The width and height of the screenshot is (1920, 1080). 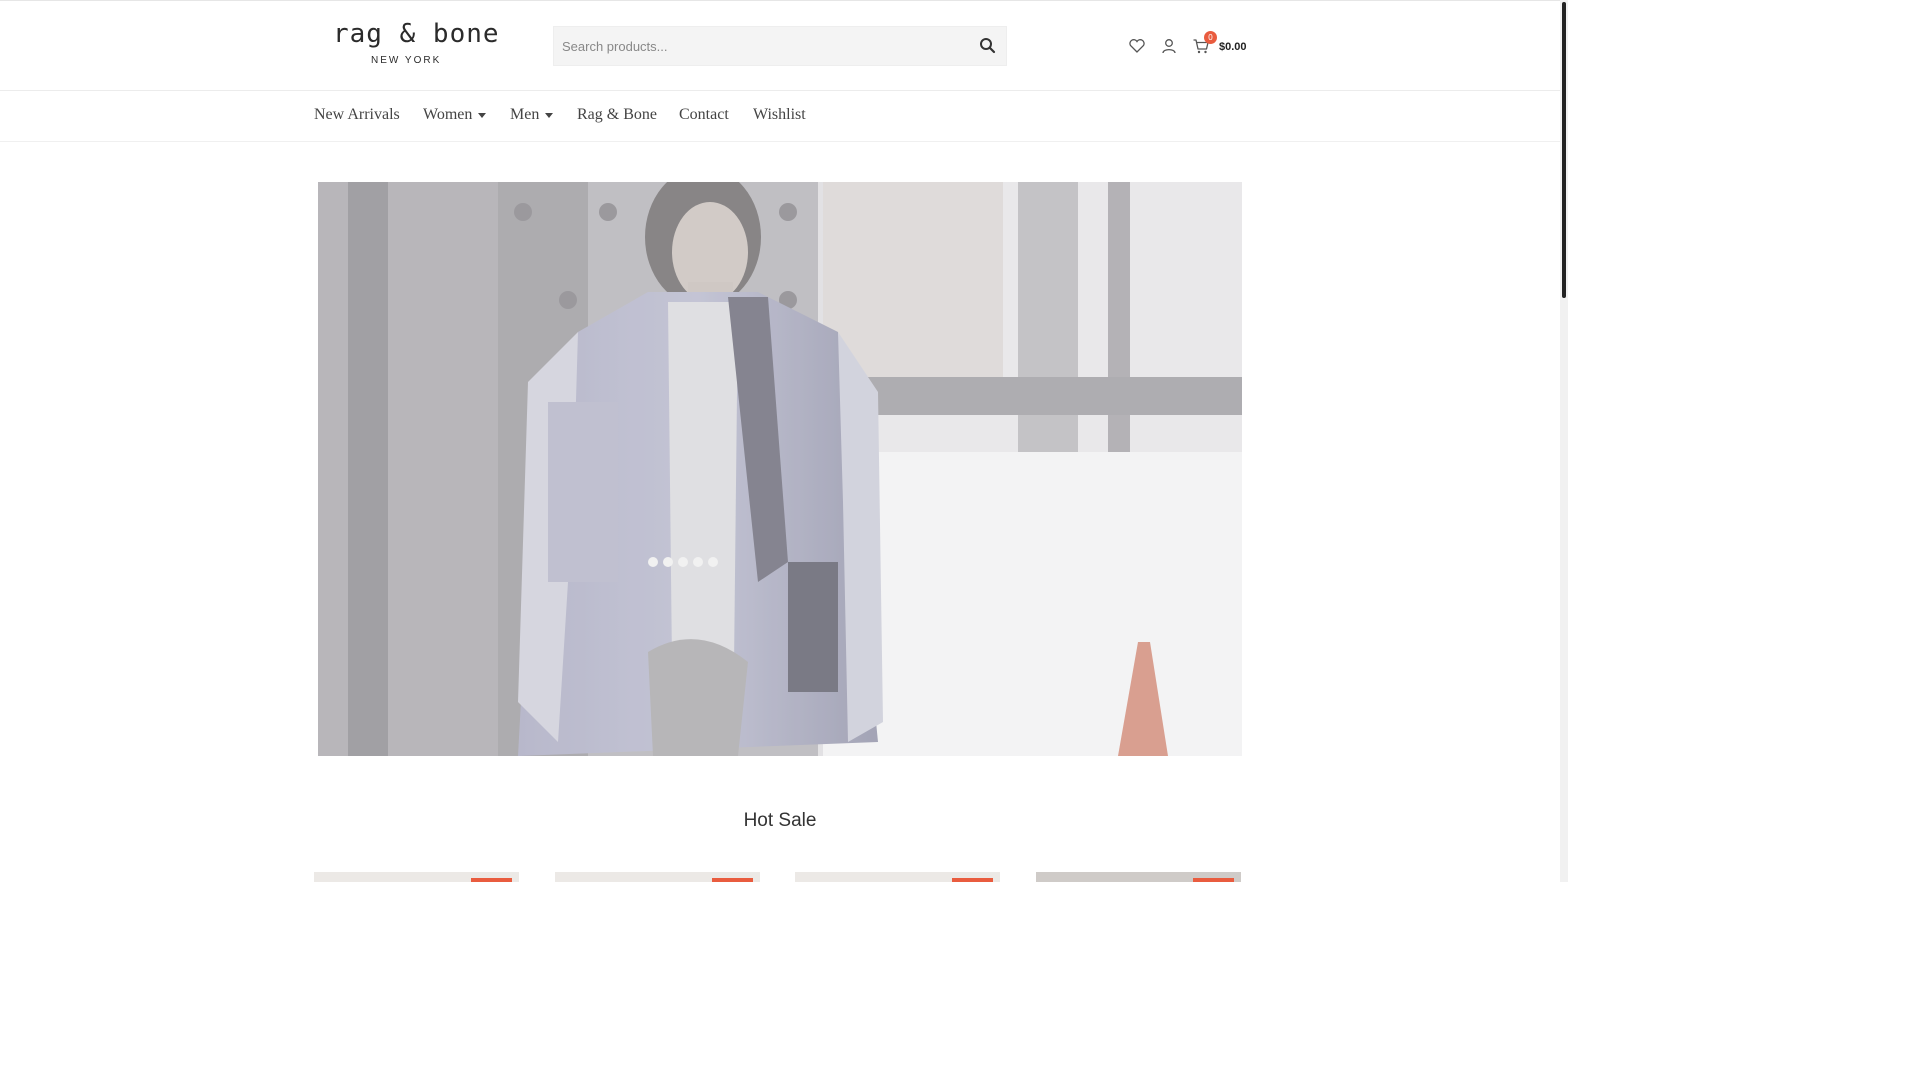 I want to click on wishlist-button, so click(x=1137, y=46).